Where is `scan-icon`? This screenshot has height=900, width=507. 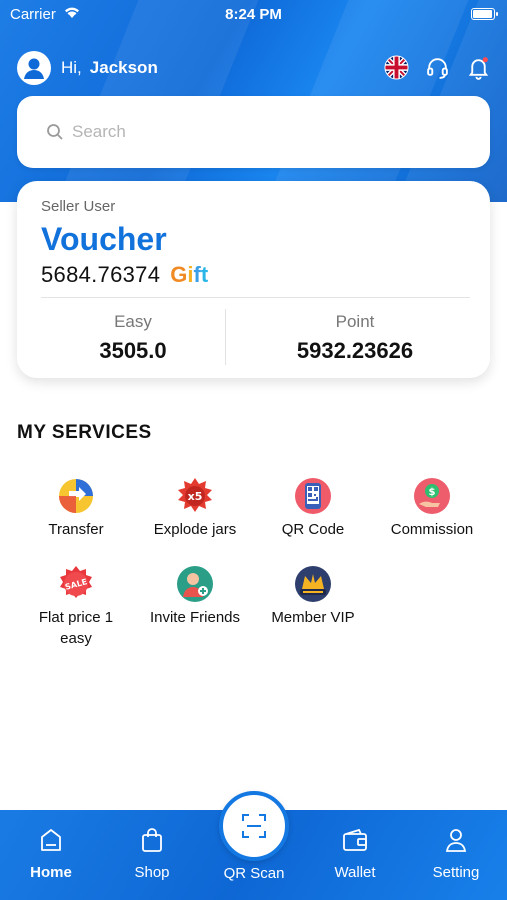
scan-icon is located at coordinates (254, 826).